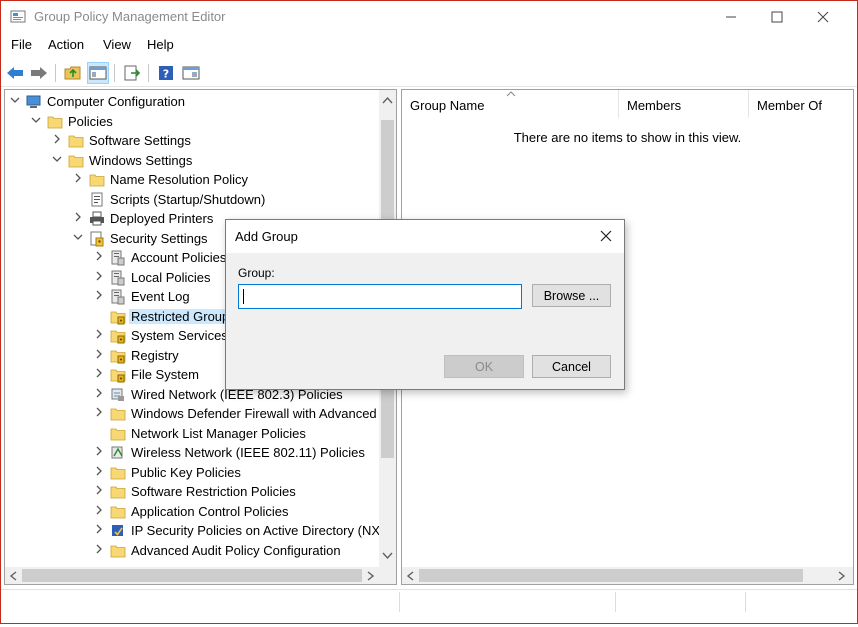 This screenshot has width=858, height=627. I want to click on tree-horizontal-scrollbar, so click(193, 575).